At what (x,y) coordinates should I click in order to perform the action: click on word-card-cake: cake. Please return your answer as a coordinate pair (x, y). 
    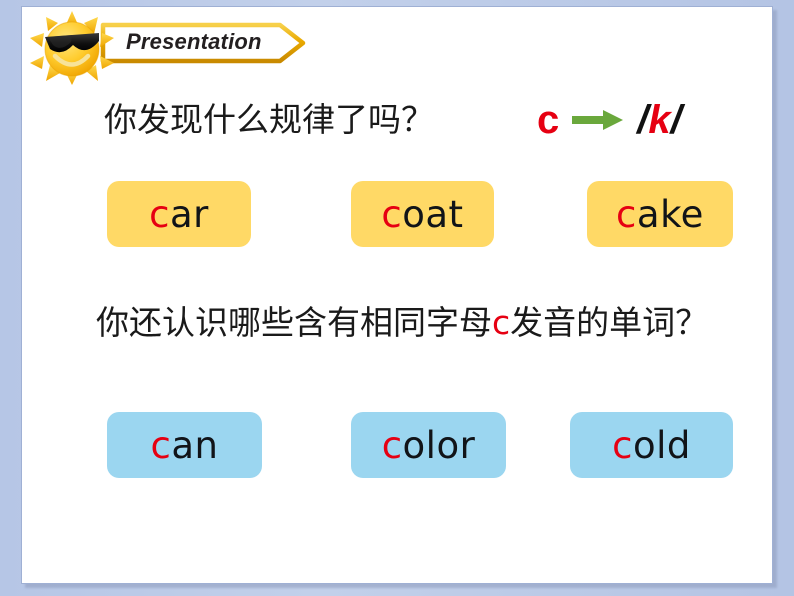
    Looking at the image, I should click on (660, 214).